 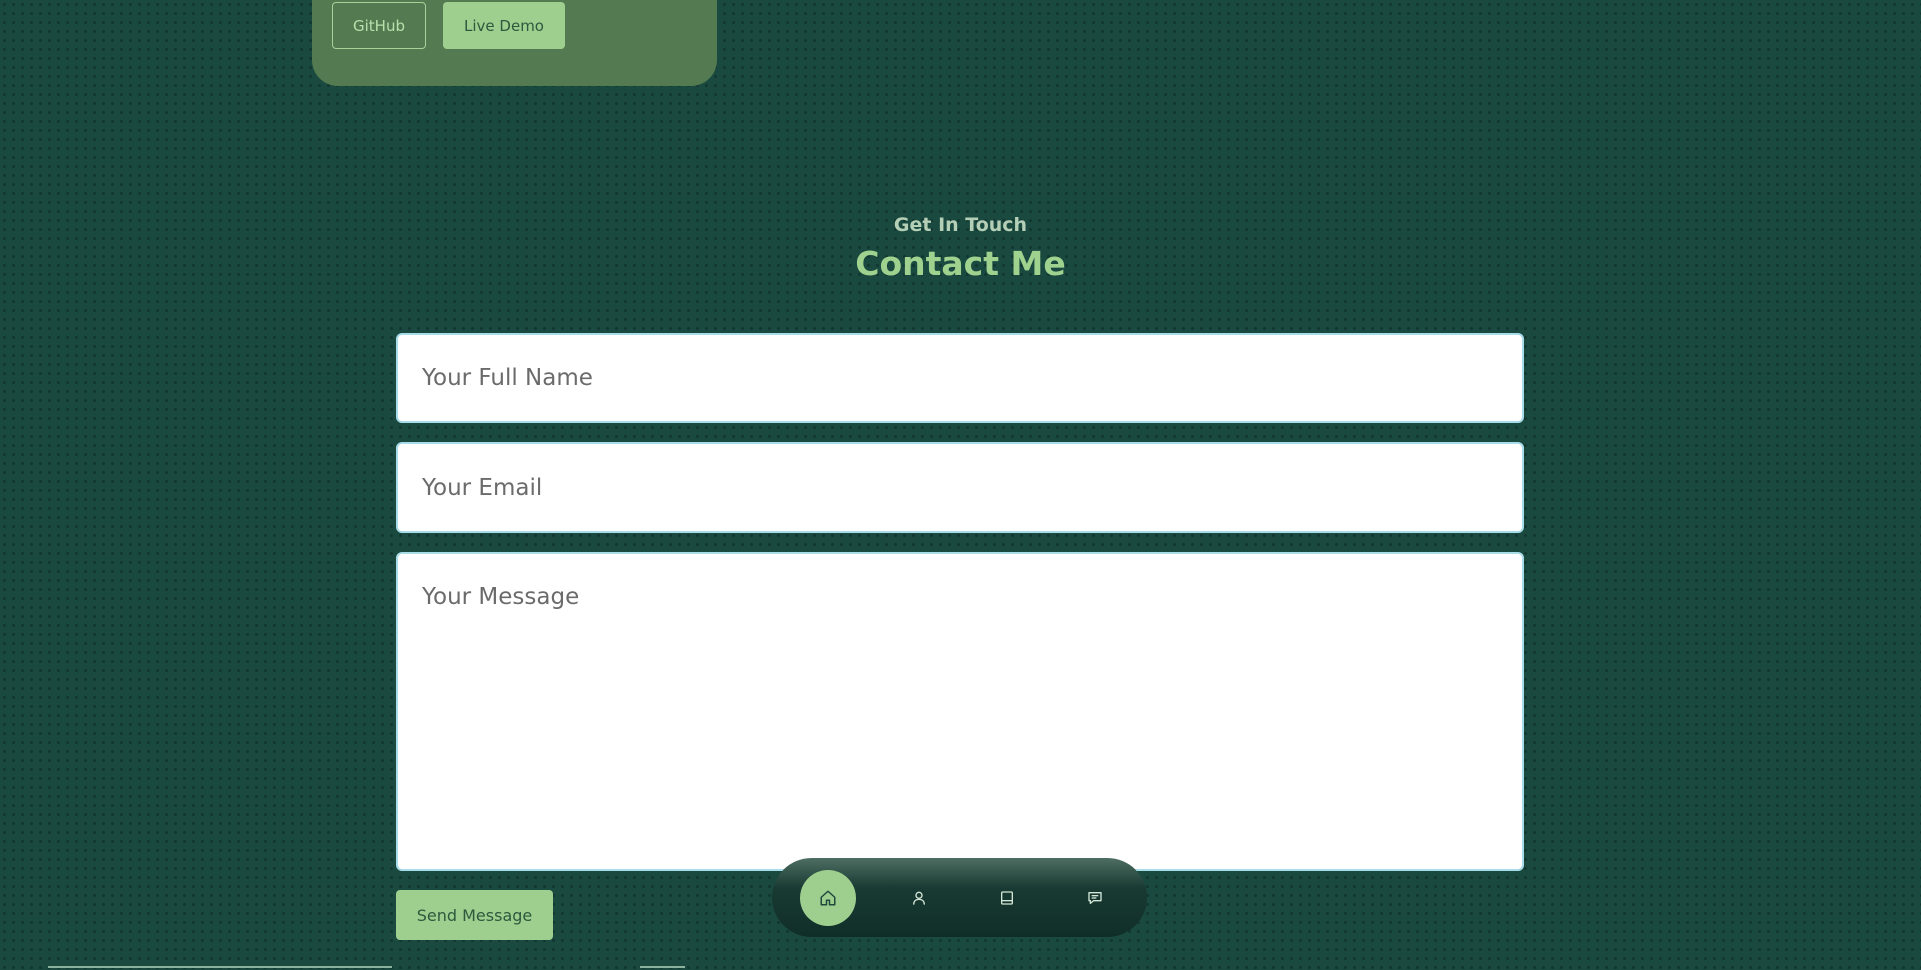 I want to click on message-icon, so click(x=1095, y=897).